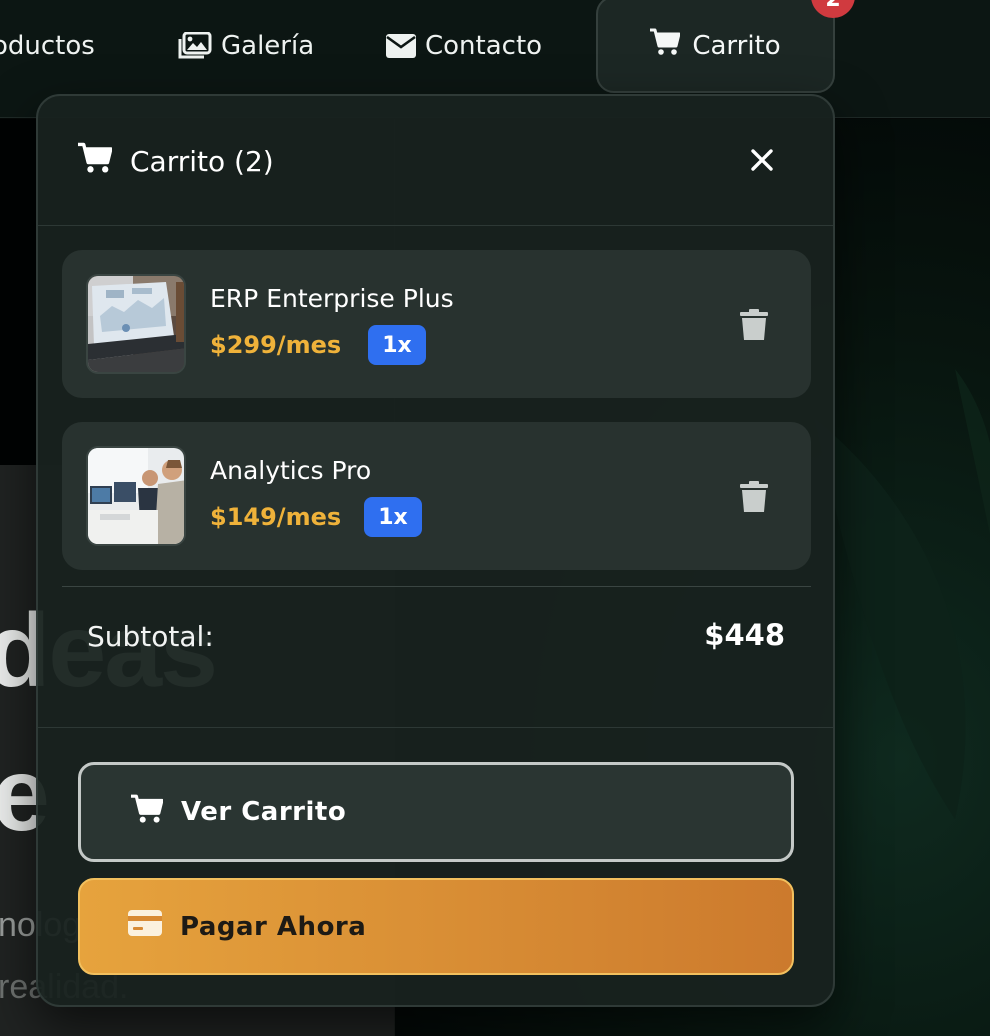 This screenshot has width=990, height=1036. I want to click on gallery-icon, so click(195, 46).